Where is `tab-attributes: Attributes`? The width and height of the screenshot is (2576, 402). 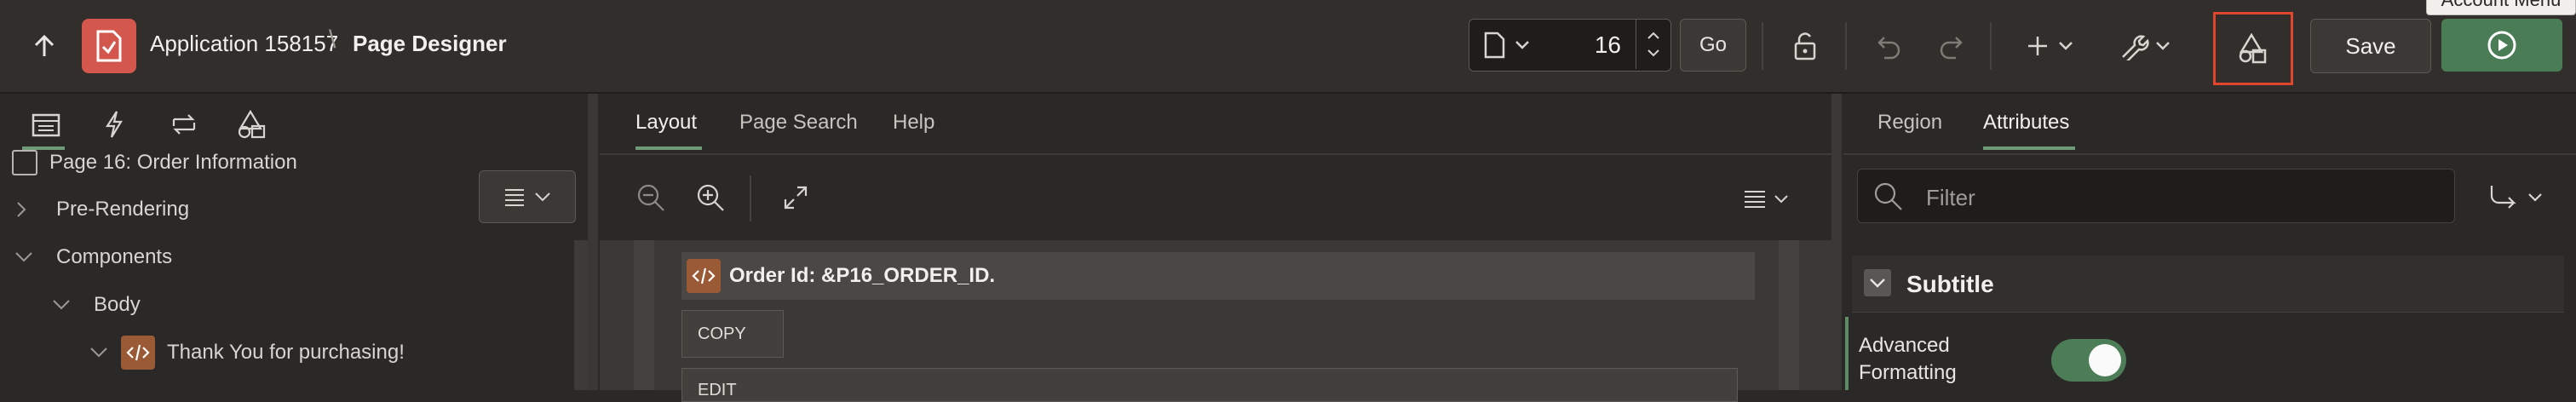
tab-attributes: Attributes is located at coordinates (2026, 123).